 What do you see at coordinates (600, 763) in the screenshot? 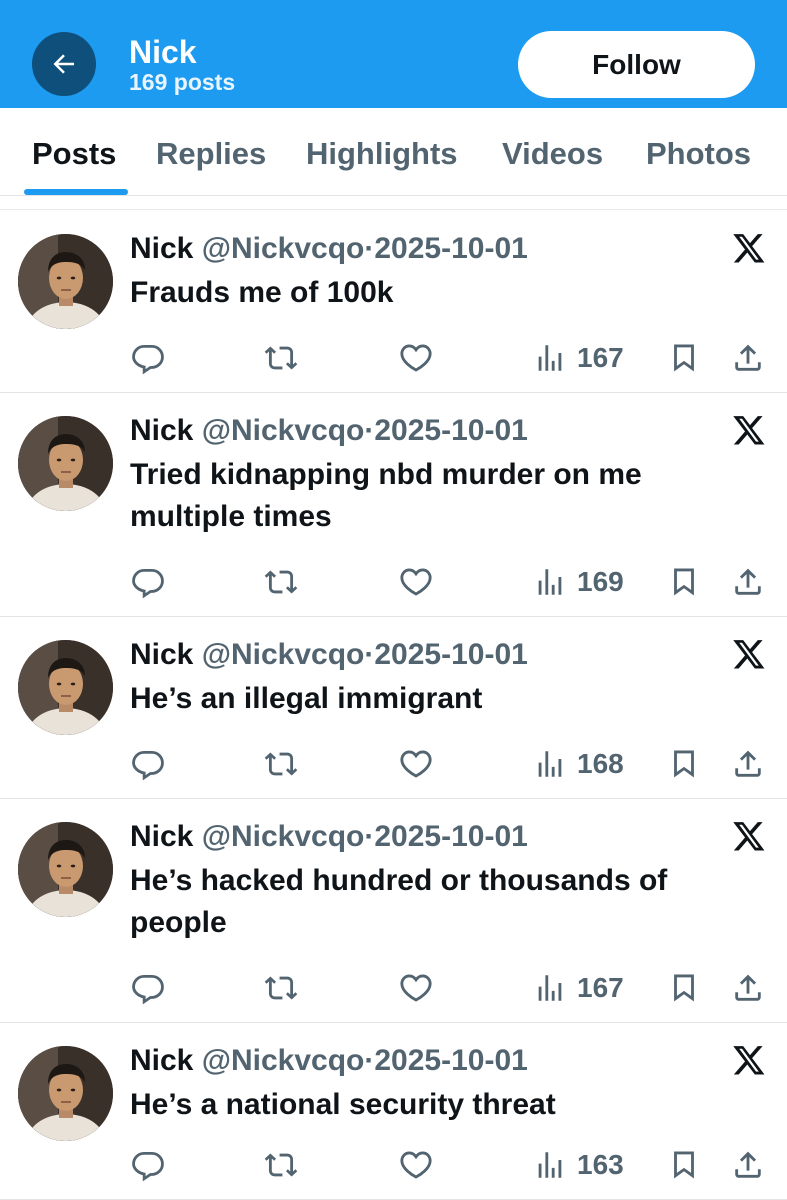
I see `views-count: 168` at bounding box center [600, 763].